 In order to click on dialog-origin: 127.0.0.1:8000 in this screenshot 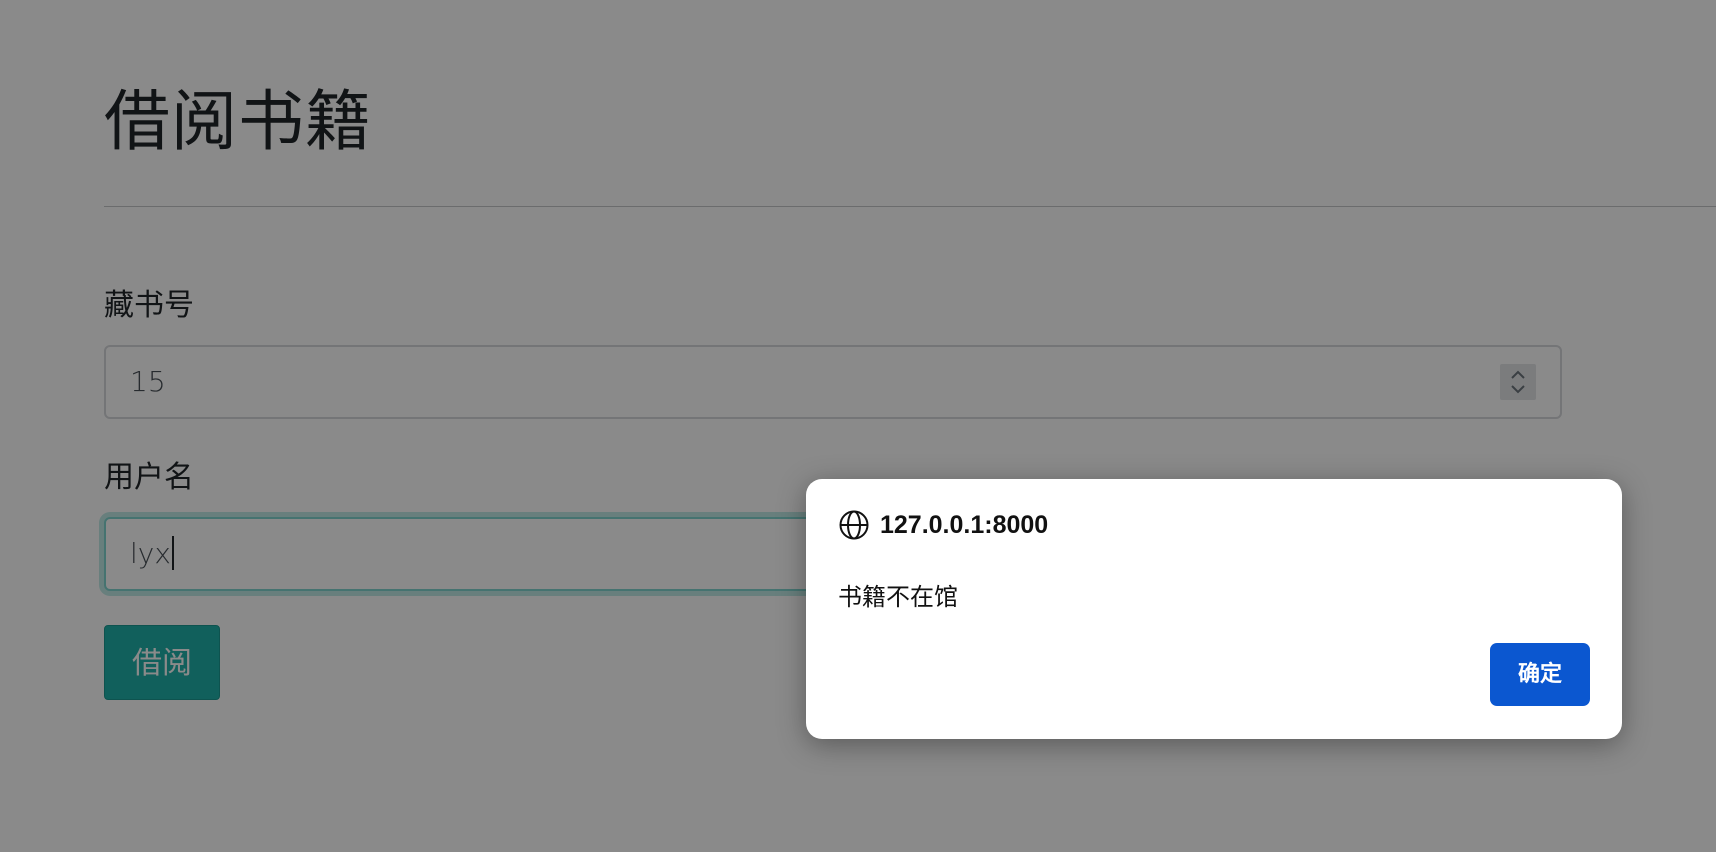, I will do `click(964, 524)`.